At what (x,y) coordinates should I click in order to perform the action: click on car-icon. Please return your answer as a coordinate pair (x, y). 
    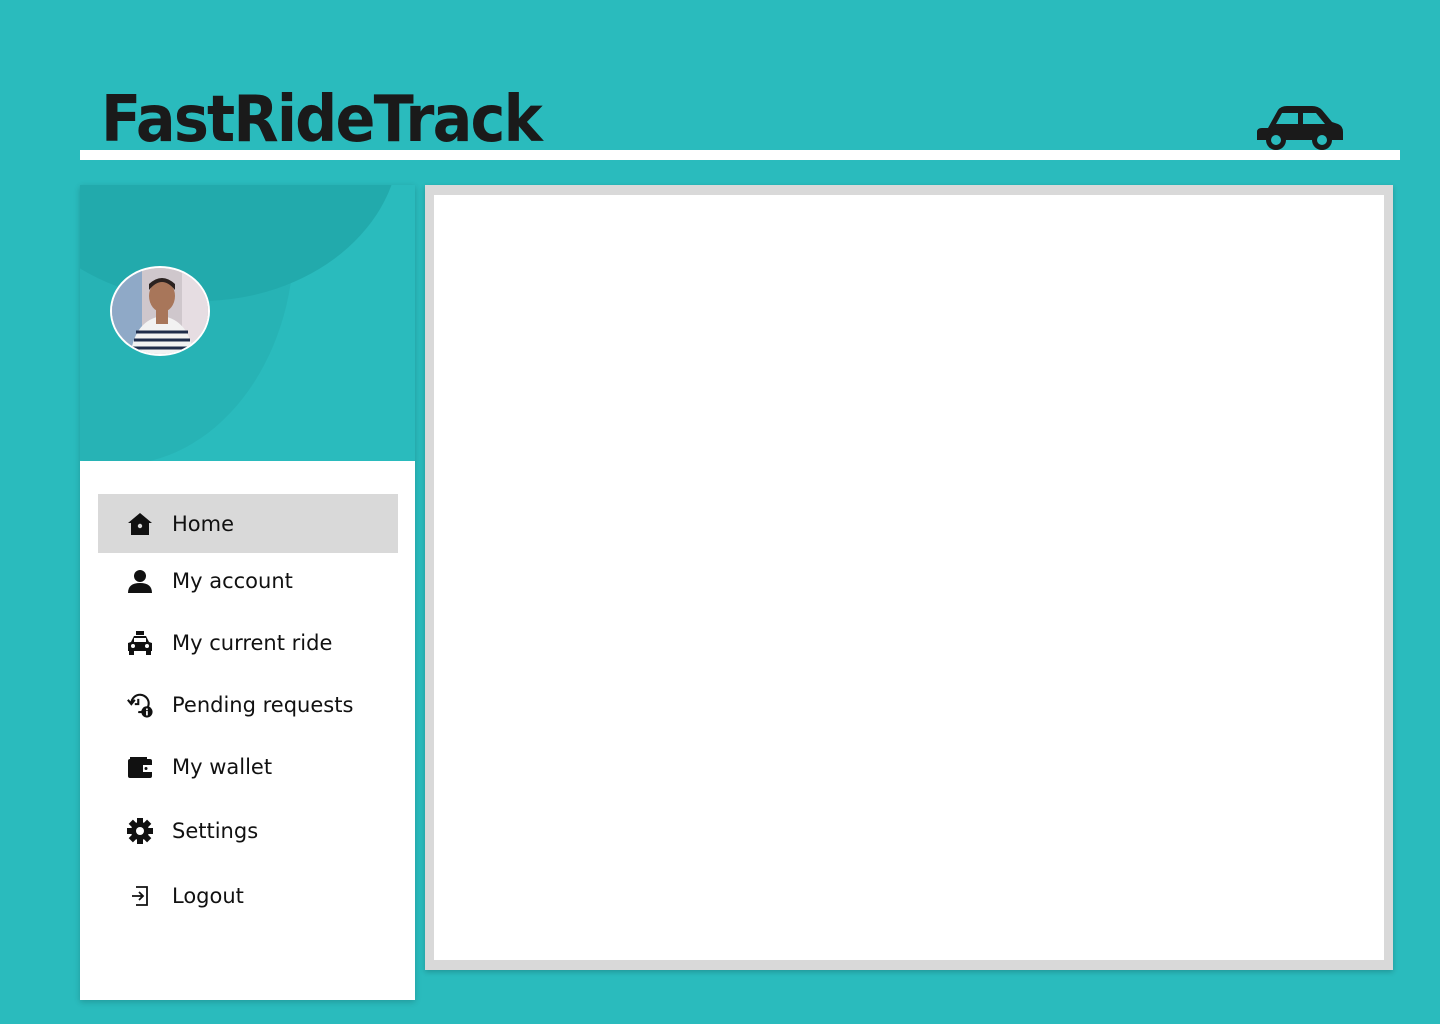
    Looking at the image, I should click on (1299, 127).